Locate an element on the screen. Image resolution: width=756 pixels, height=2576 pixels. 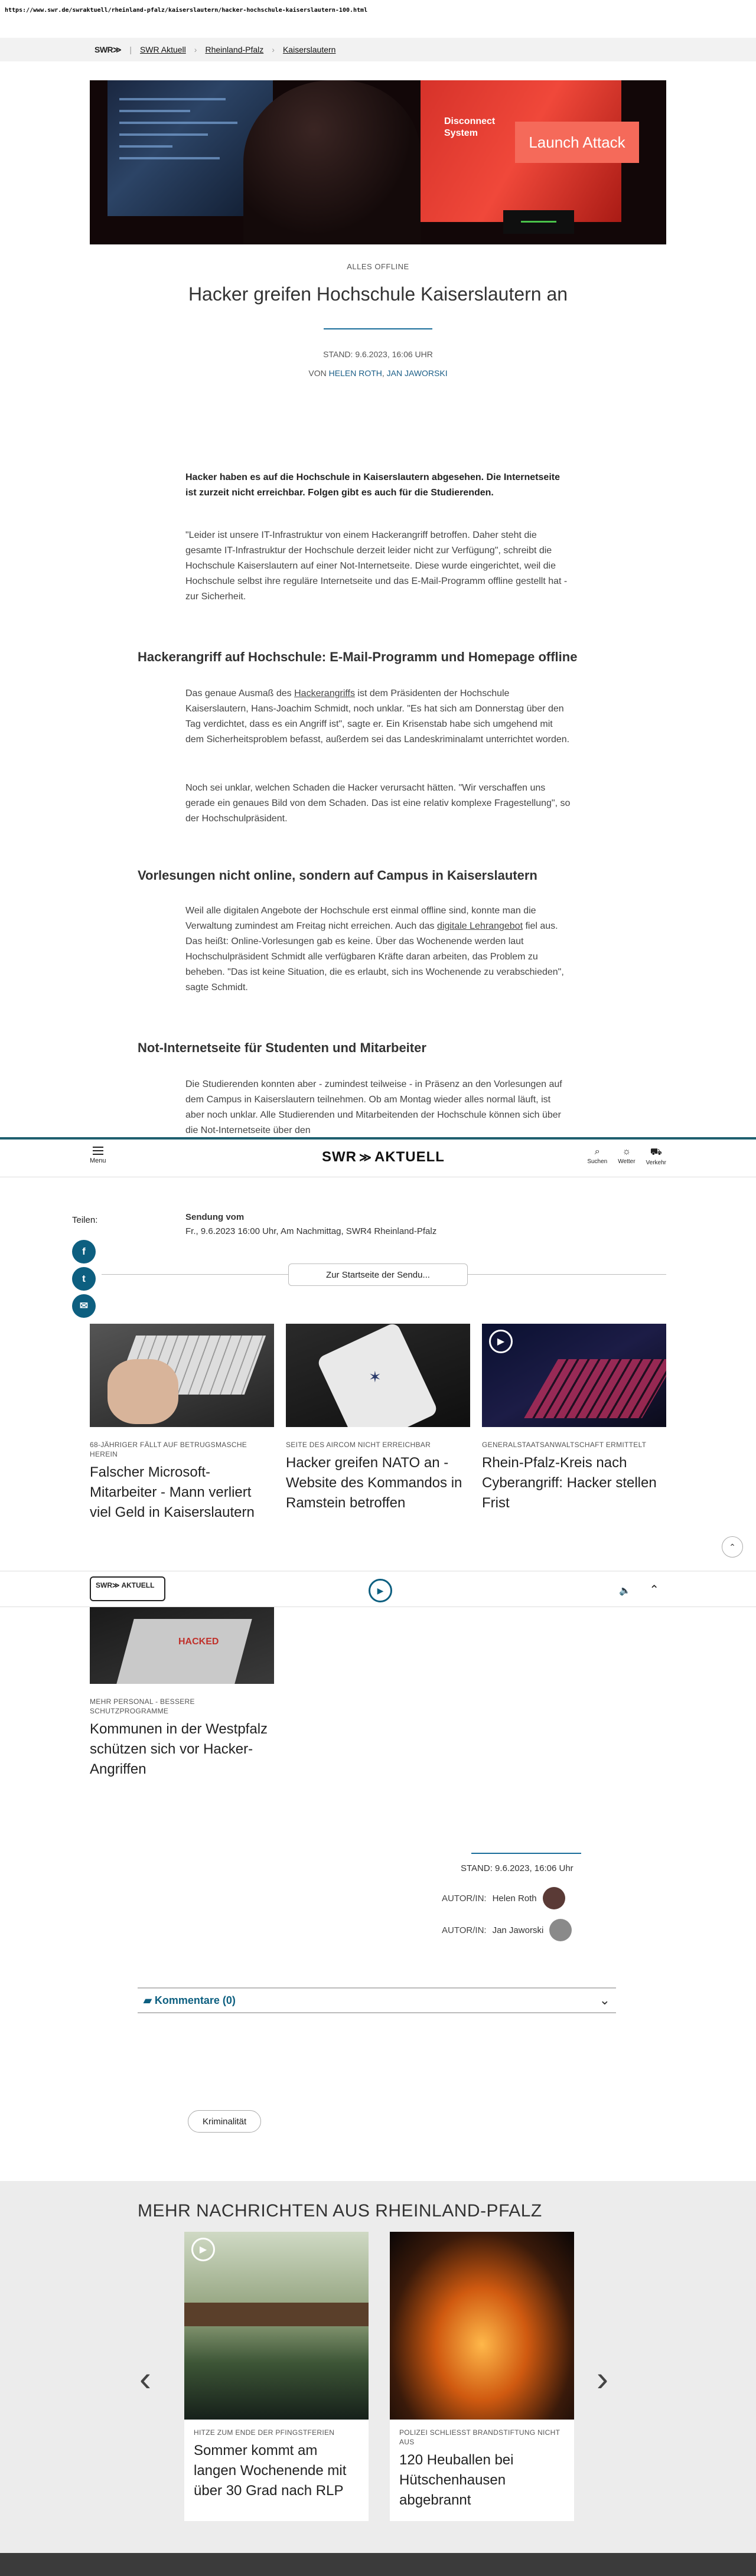
menu-icon is located at coordinates (97, 1151).